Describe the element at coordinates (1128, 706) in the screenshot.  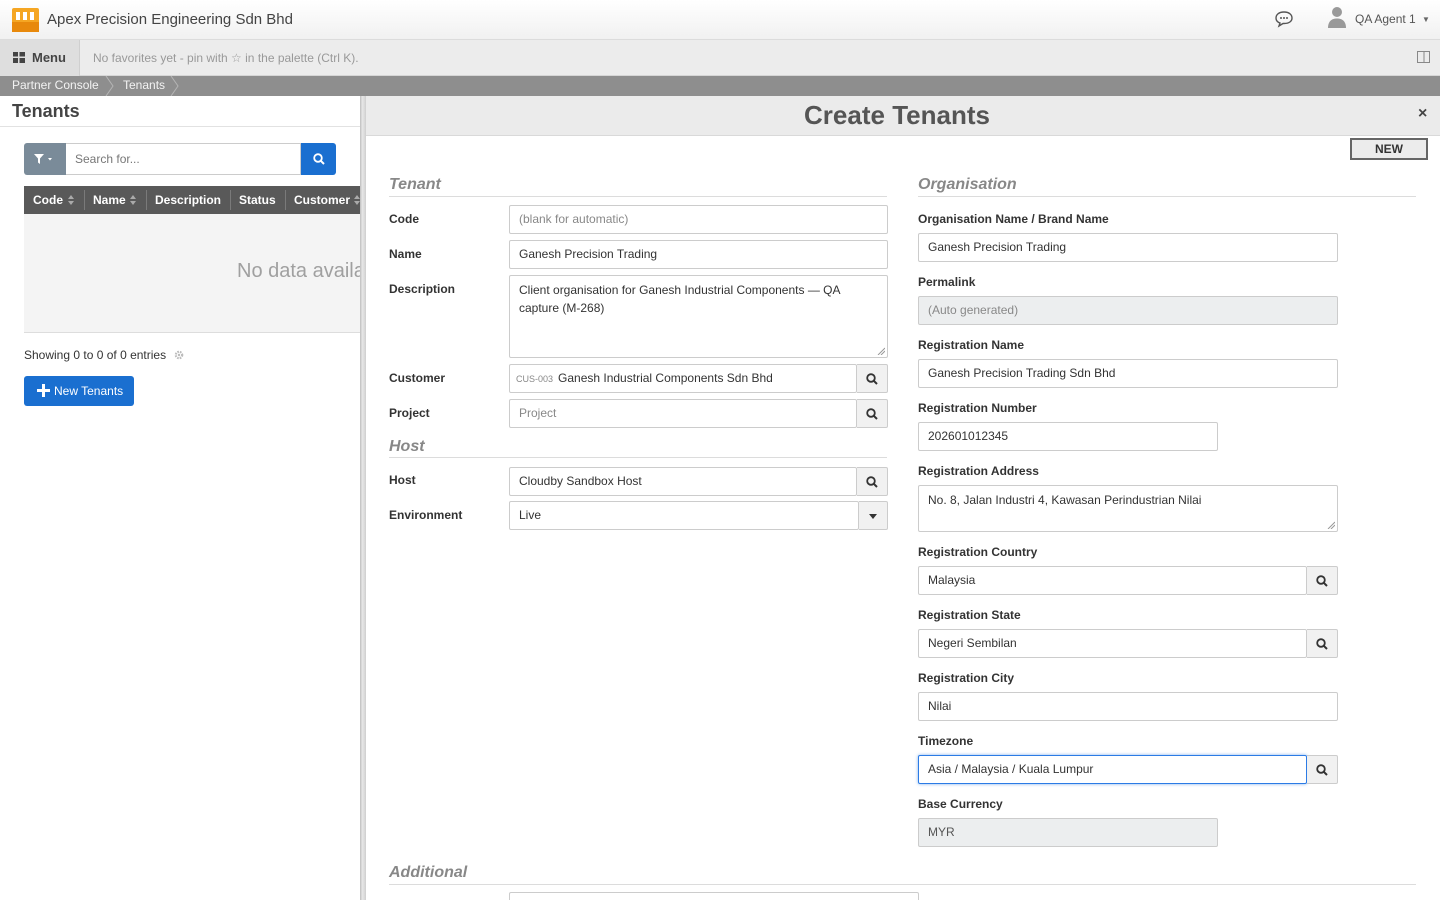
I see `reg-city-field: Nilai` at that location.